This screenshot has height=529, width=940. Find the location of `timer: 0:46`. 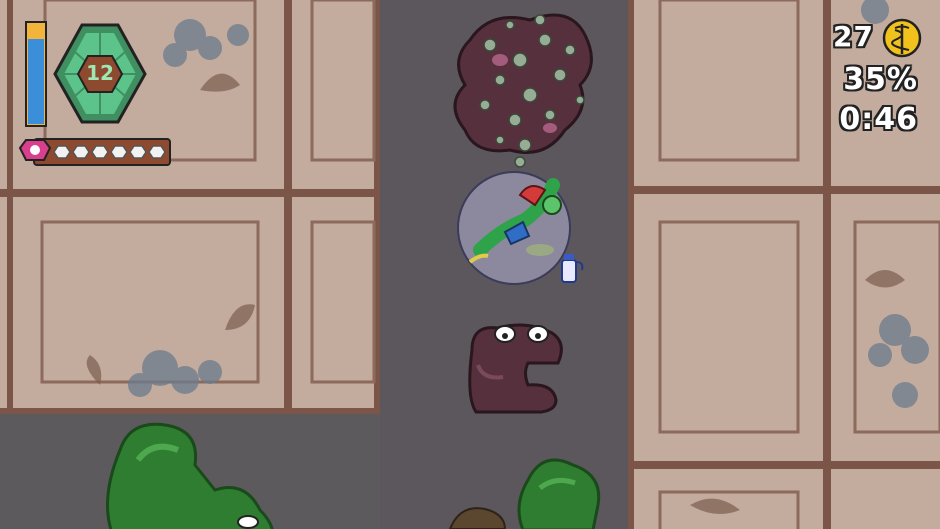

timer: 0:46 is located at coordinates (878, 119).